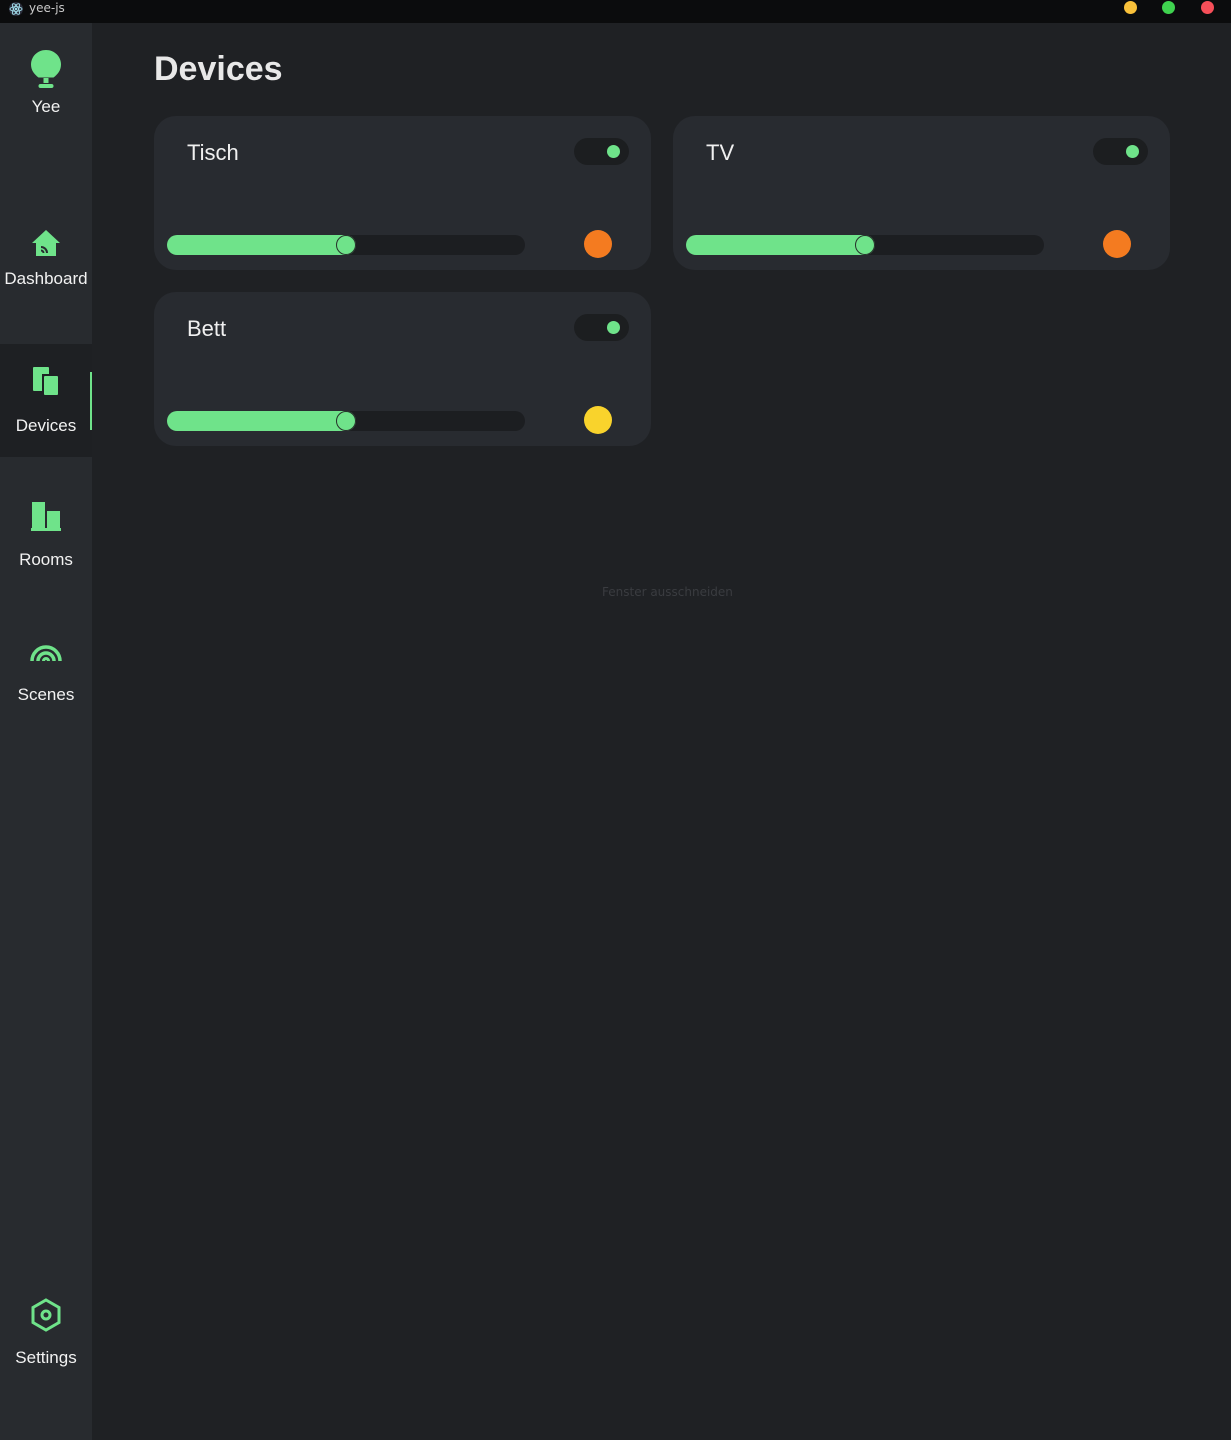 The image size is (1231, 1440). What do you see at coordinates (615, 11) in the screenshot?
I see `title-bar: yee-js` at bounding box center [615, 11].